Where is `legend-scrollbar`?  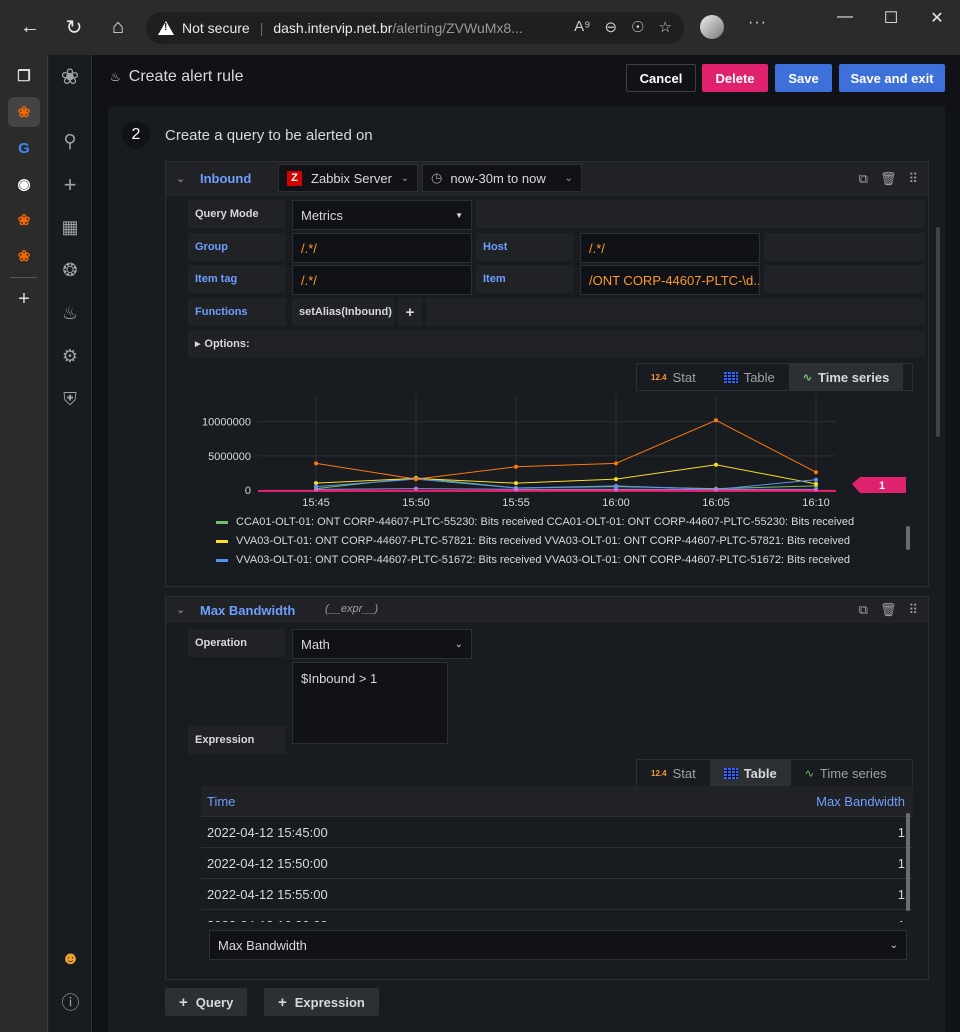 legend-scrollbar is located at coordinates (908, 538).